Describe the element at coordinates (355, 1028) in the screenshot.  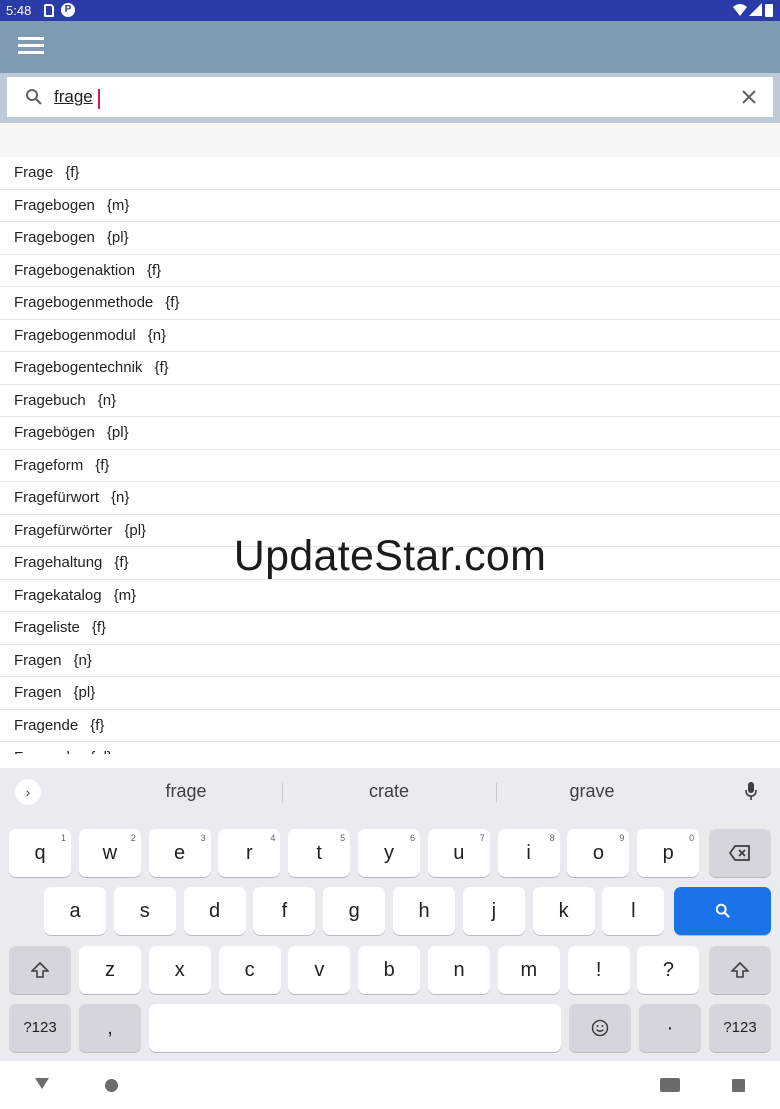
I see `space-key` at that location.